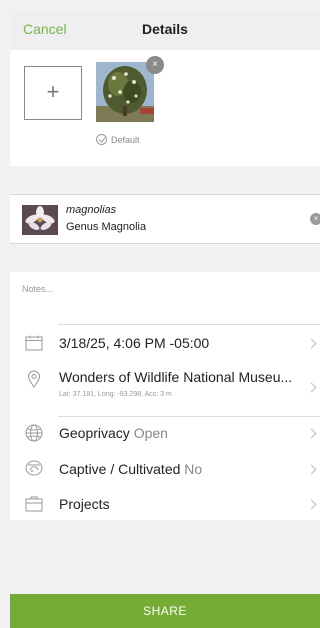 The image size is (320, 628). I want to click on calendar-icon, so click(34, 343).